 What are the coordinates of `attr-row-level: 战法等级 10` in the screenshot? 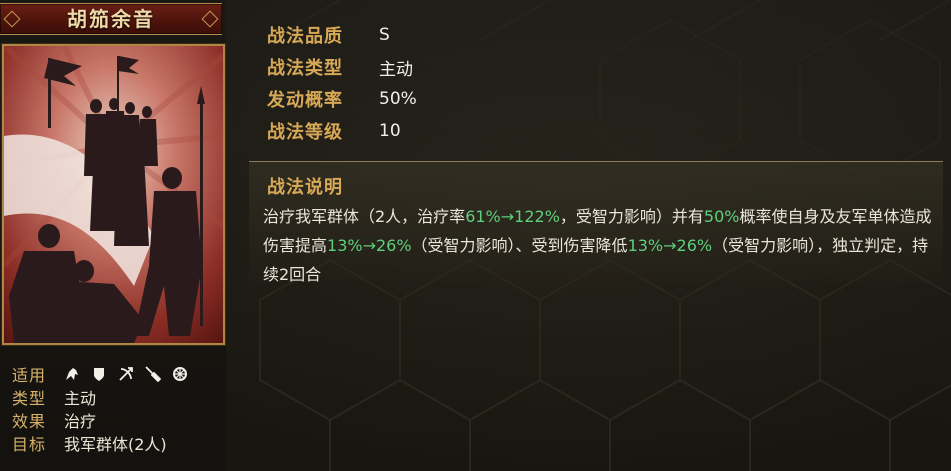 It's located at (342, 131).